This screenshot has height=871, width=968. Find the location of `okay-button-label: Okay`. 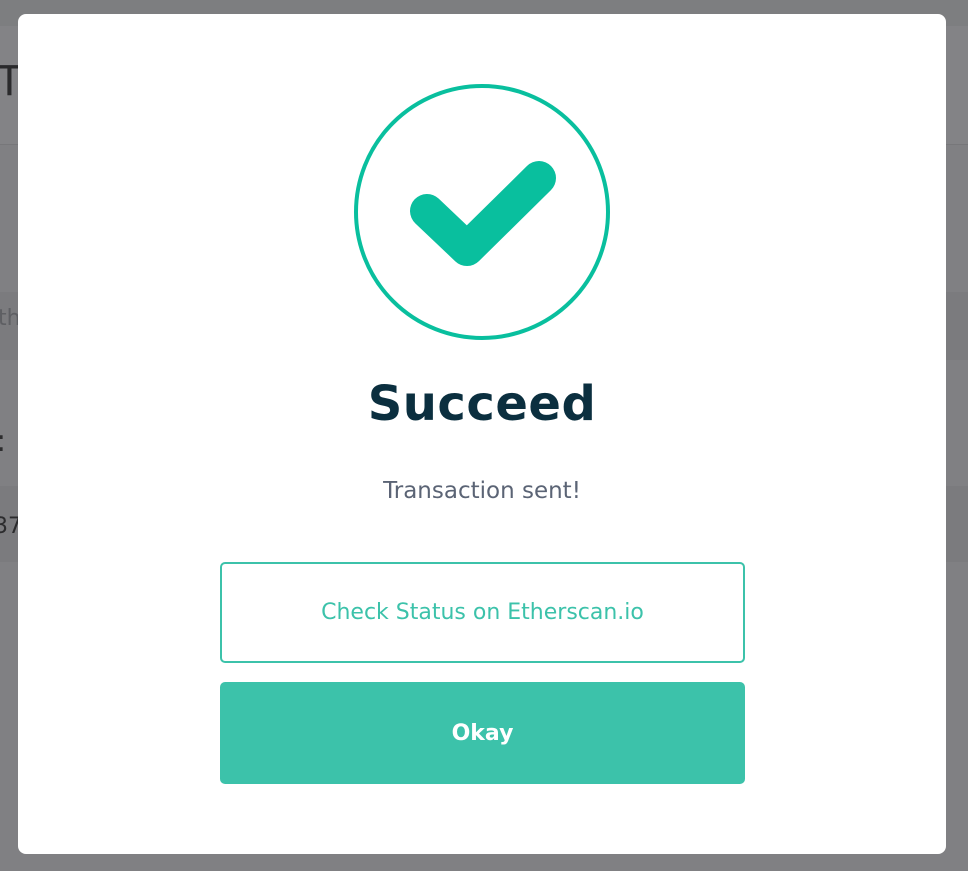

okay-button-label: Okay is located at coordinates (482, 733).